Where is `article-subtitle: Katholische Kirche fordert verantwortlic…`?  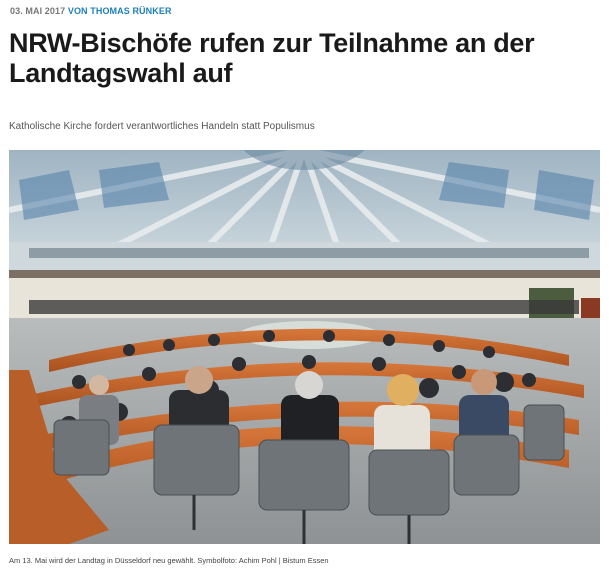
article-subtitle: Katholische Kirche fordert verantwortlic… is located at coordinates (162, 126).